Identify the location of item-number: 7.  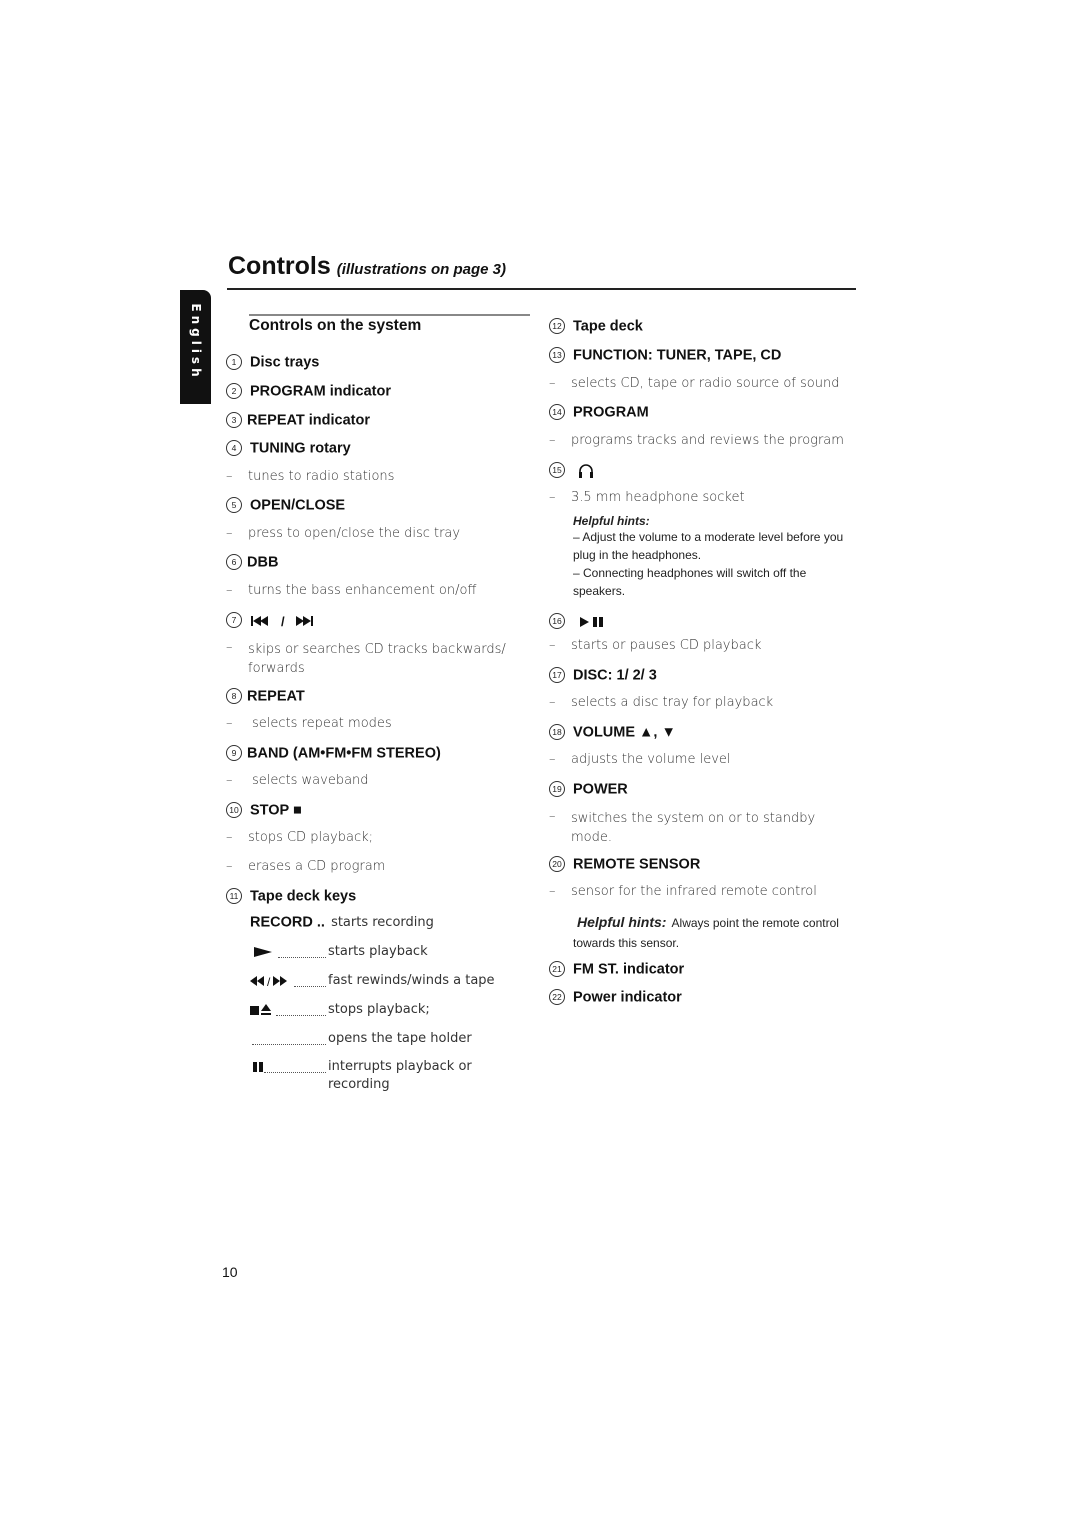
(234, 619).